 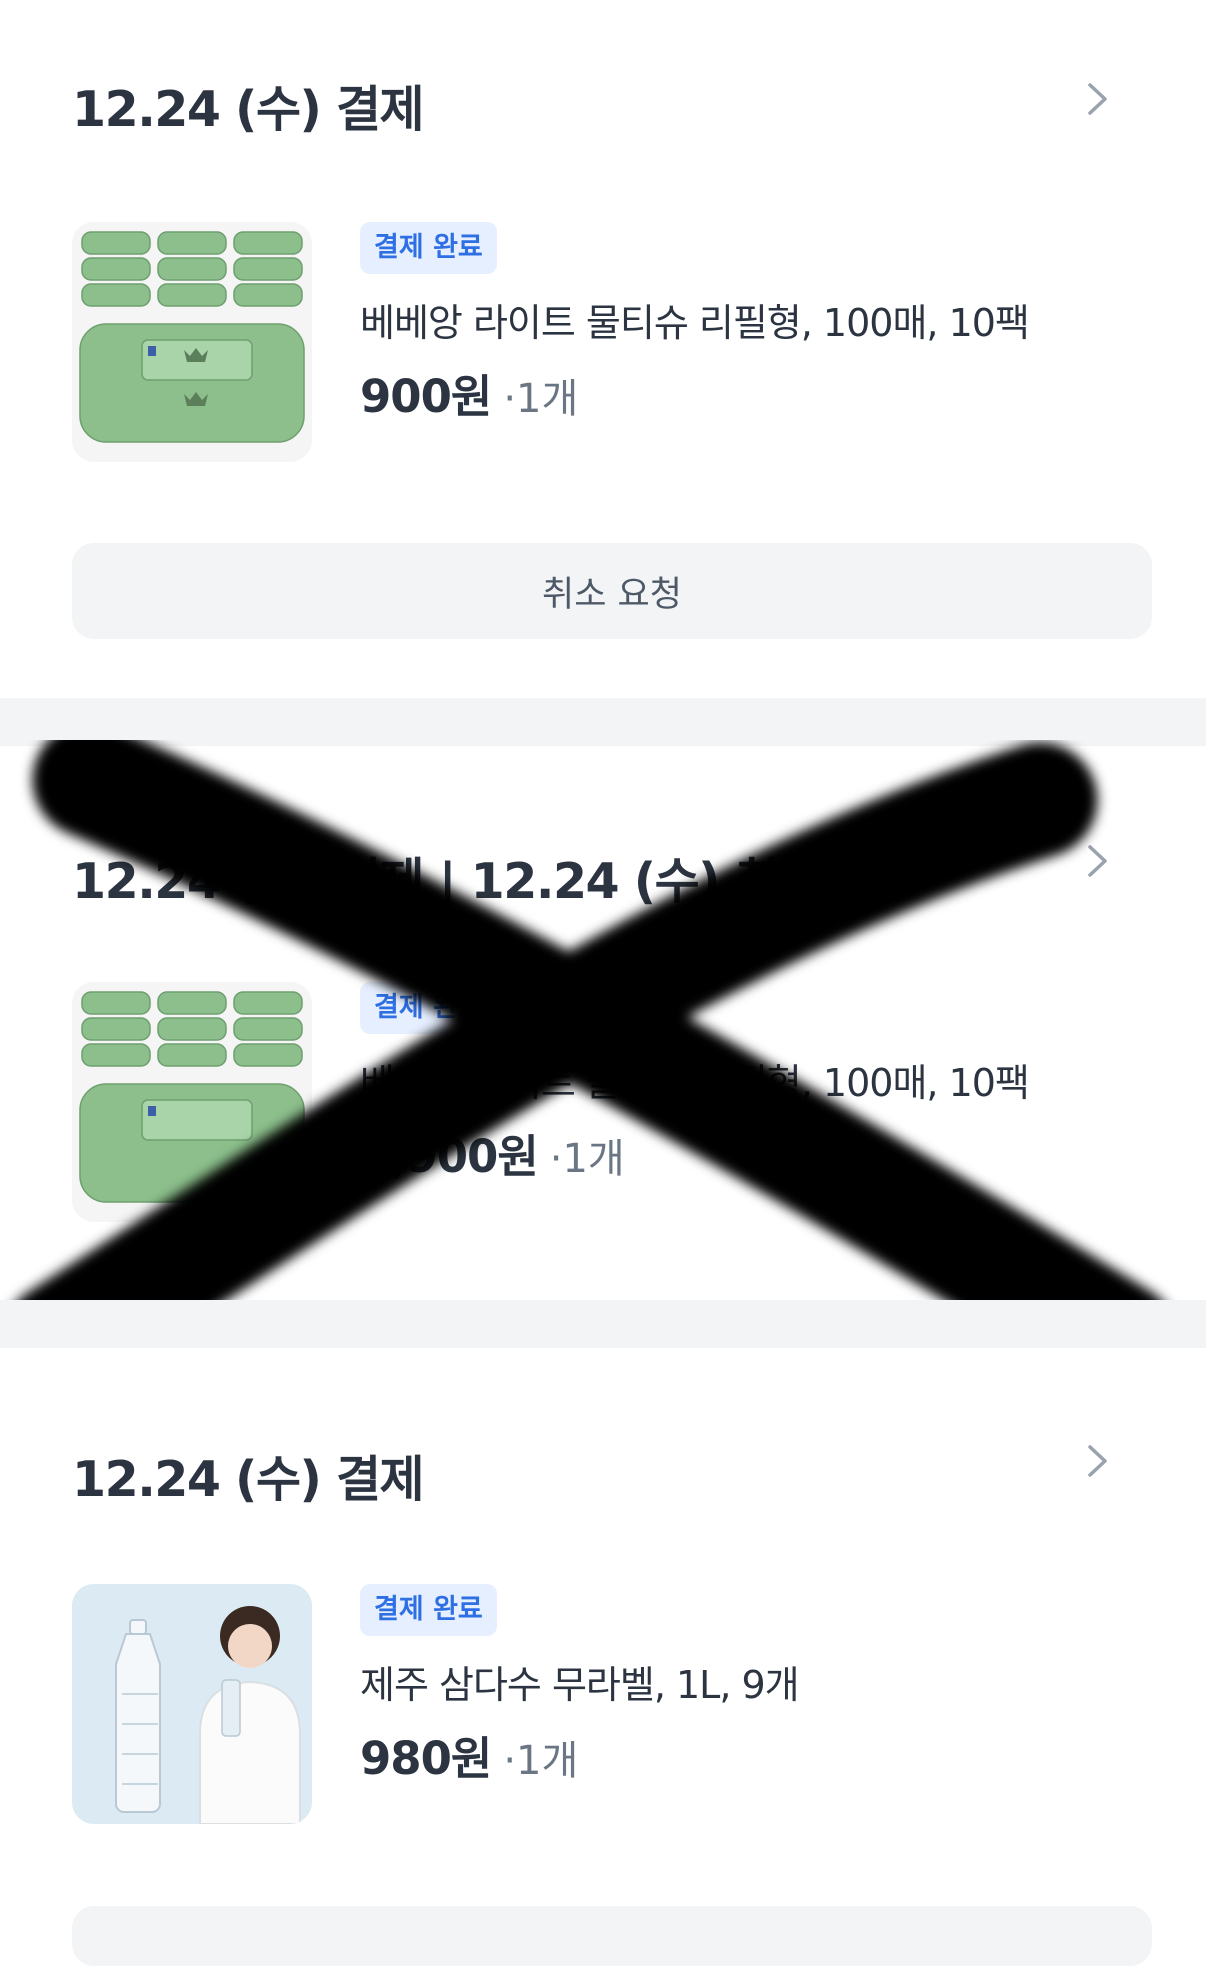 I want to click on order-date-header: 12.24 (수) 결제 | 12.24 (수) 취소, so click(x=447, y=881).